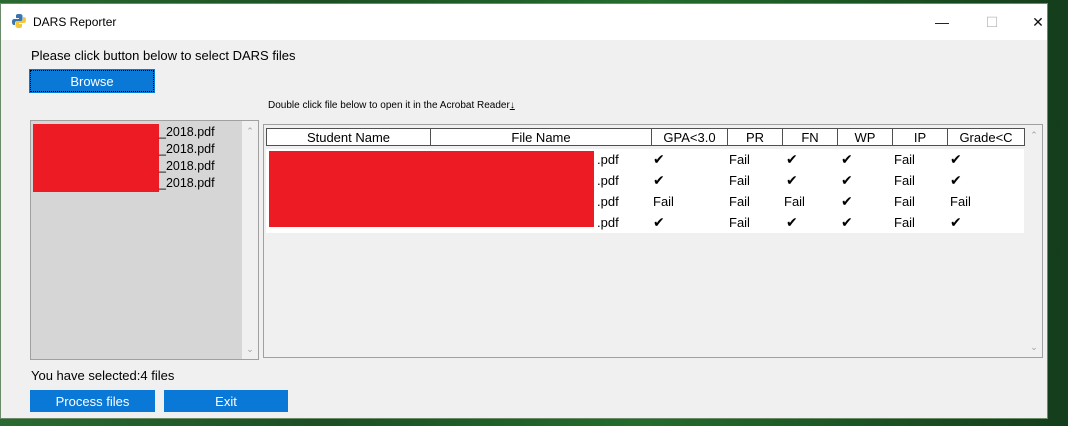 The width and height of the screenshot is (1068, 426). What do you see at coordinates (75, 22) in the screenshot?
I see `window-title: DARS Reporter` at bounding box center [75, 22].